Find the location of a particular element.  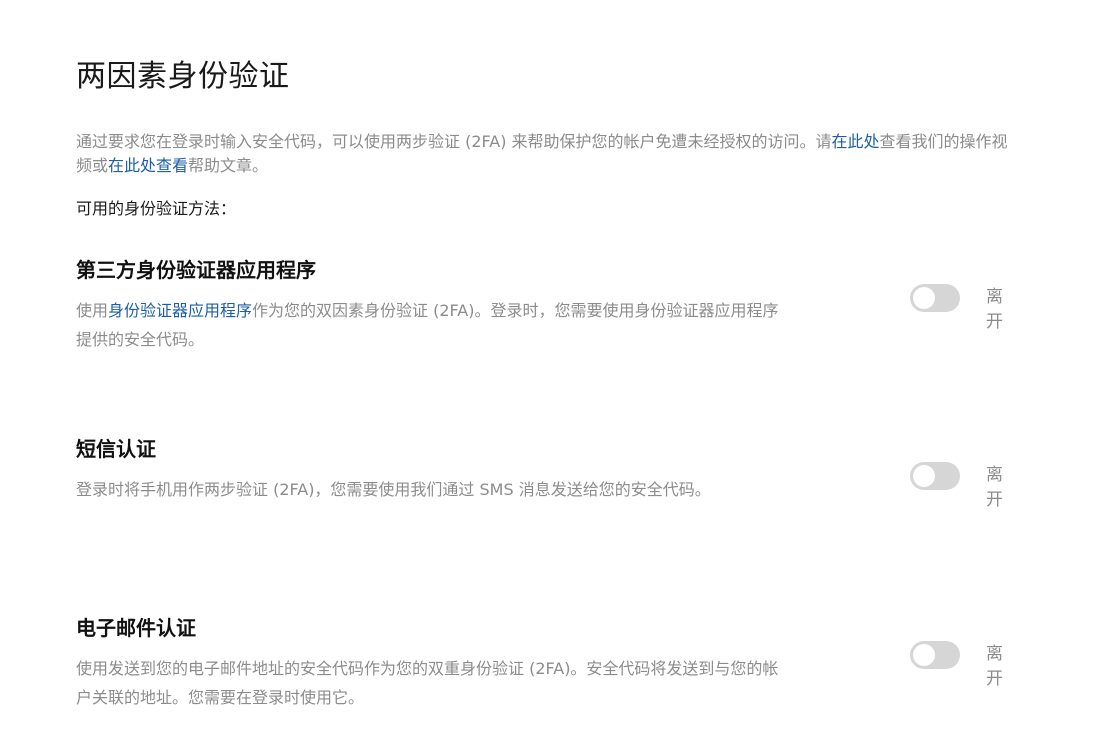

help-article-link: 在此处查看 is located at coordinates (148, 165).